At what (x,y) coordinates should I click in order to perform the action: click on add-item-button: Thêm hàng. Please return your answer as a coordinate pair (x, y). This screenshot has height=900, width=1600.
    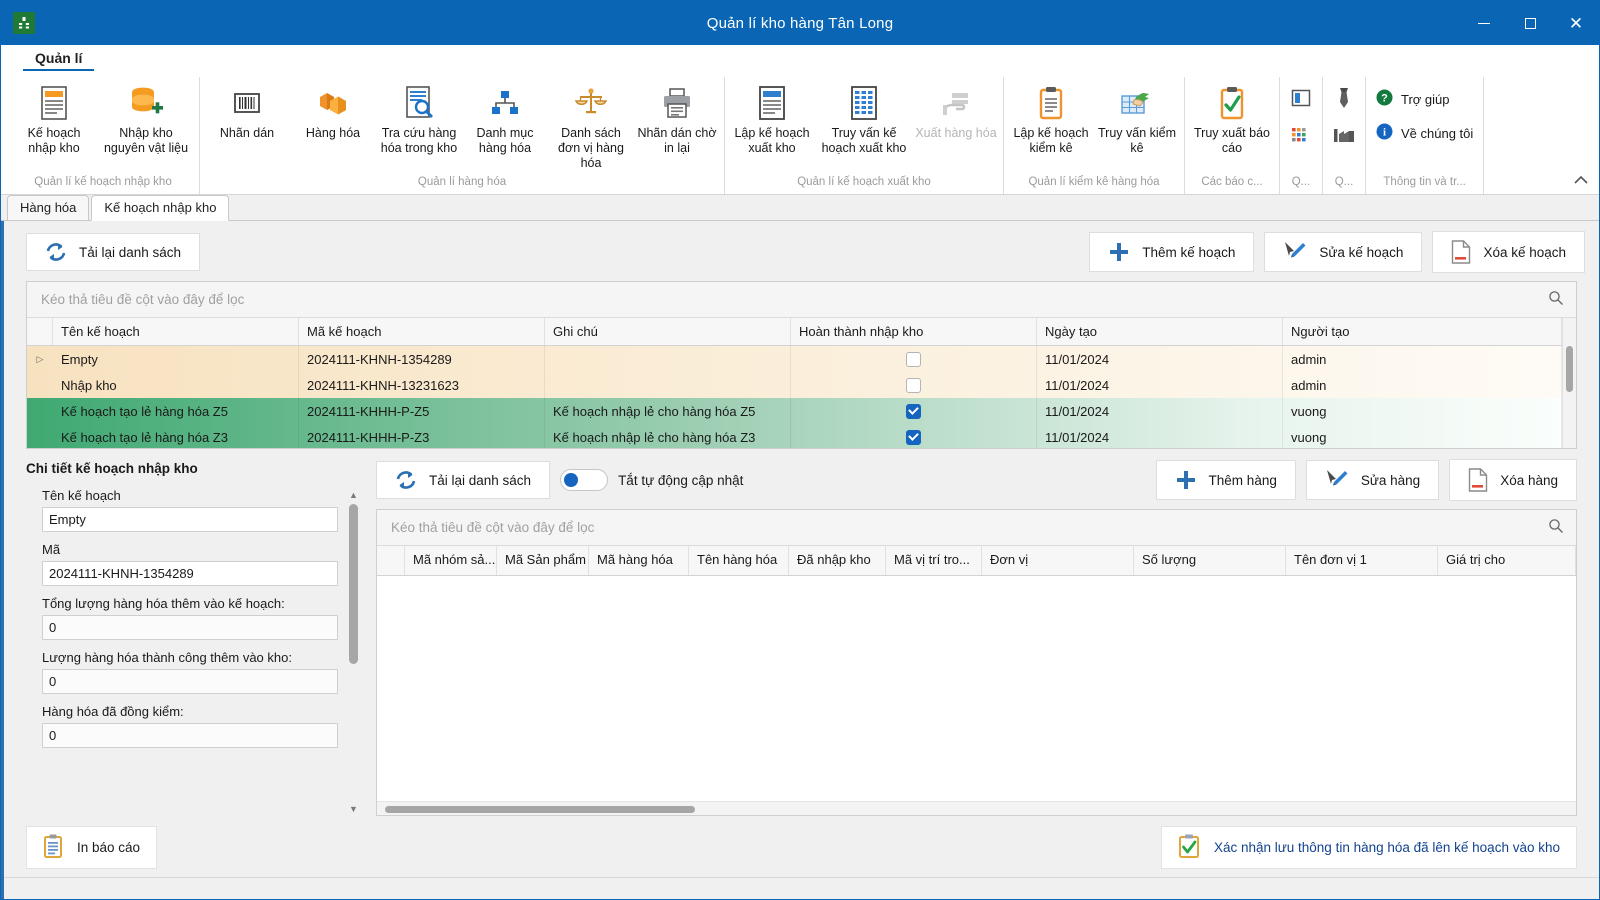
    Looking at the image, I should click on (1225, 480).